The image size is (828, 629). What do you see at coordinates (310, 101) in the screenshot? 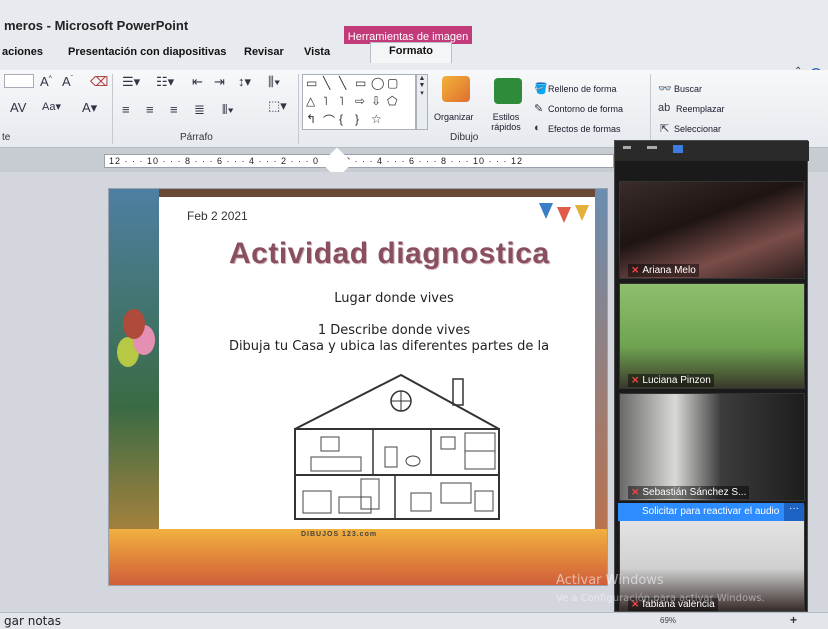
I see `triangle-shape-icon: △` at bounding box center [310, 101].